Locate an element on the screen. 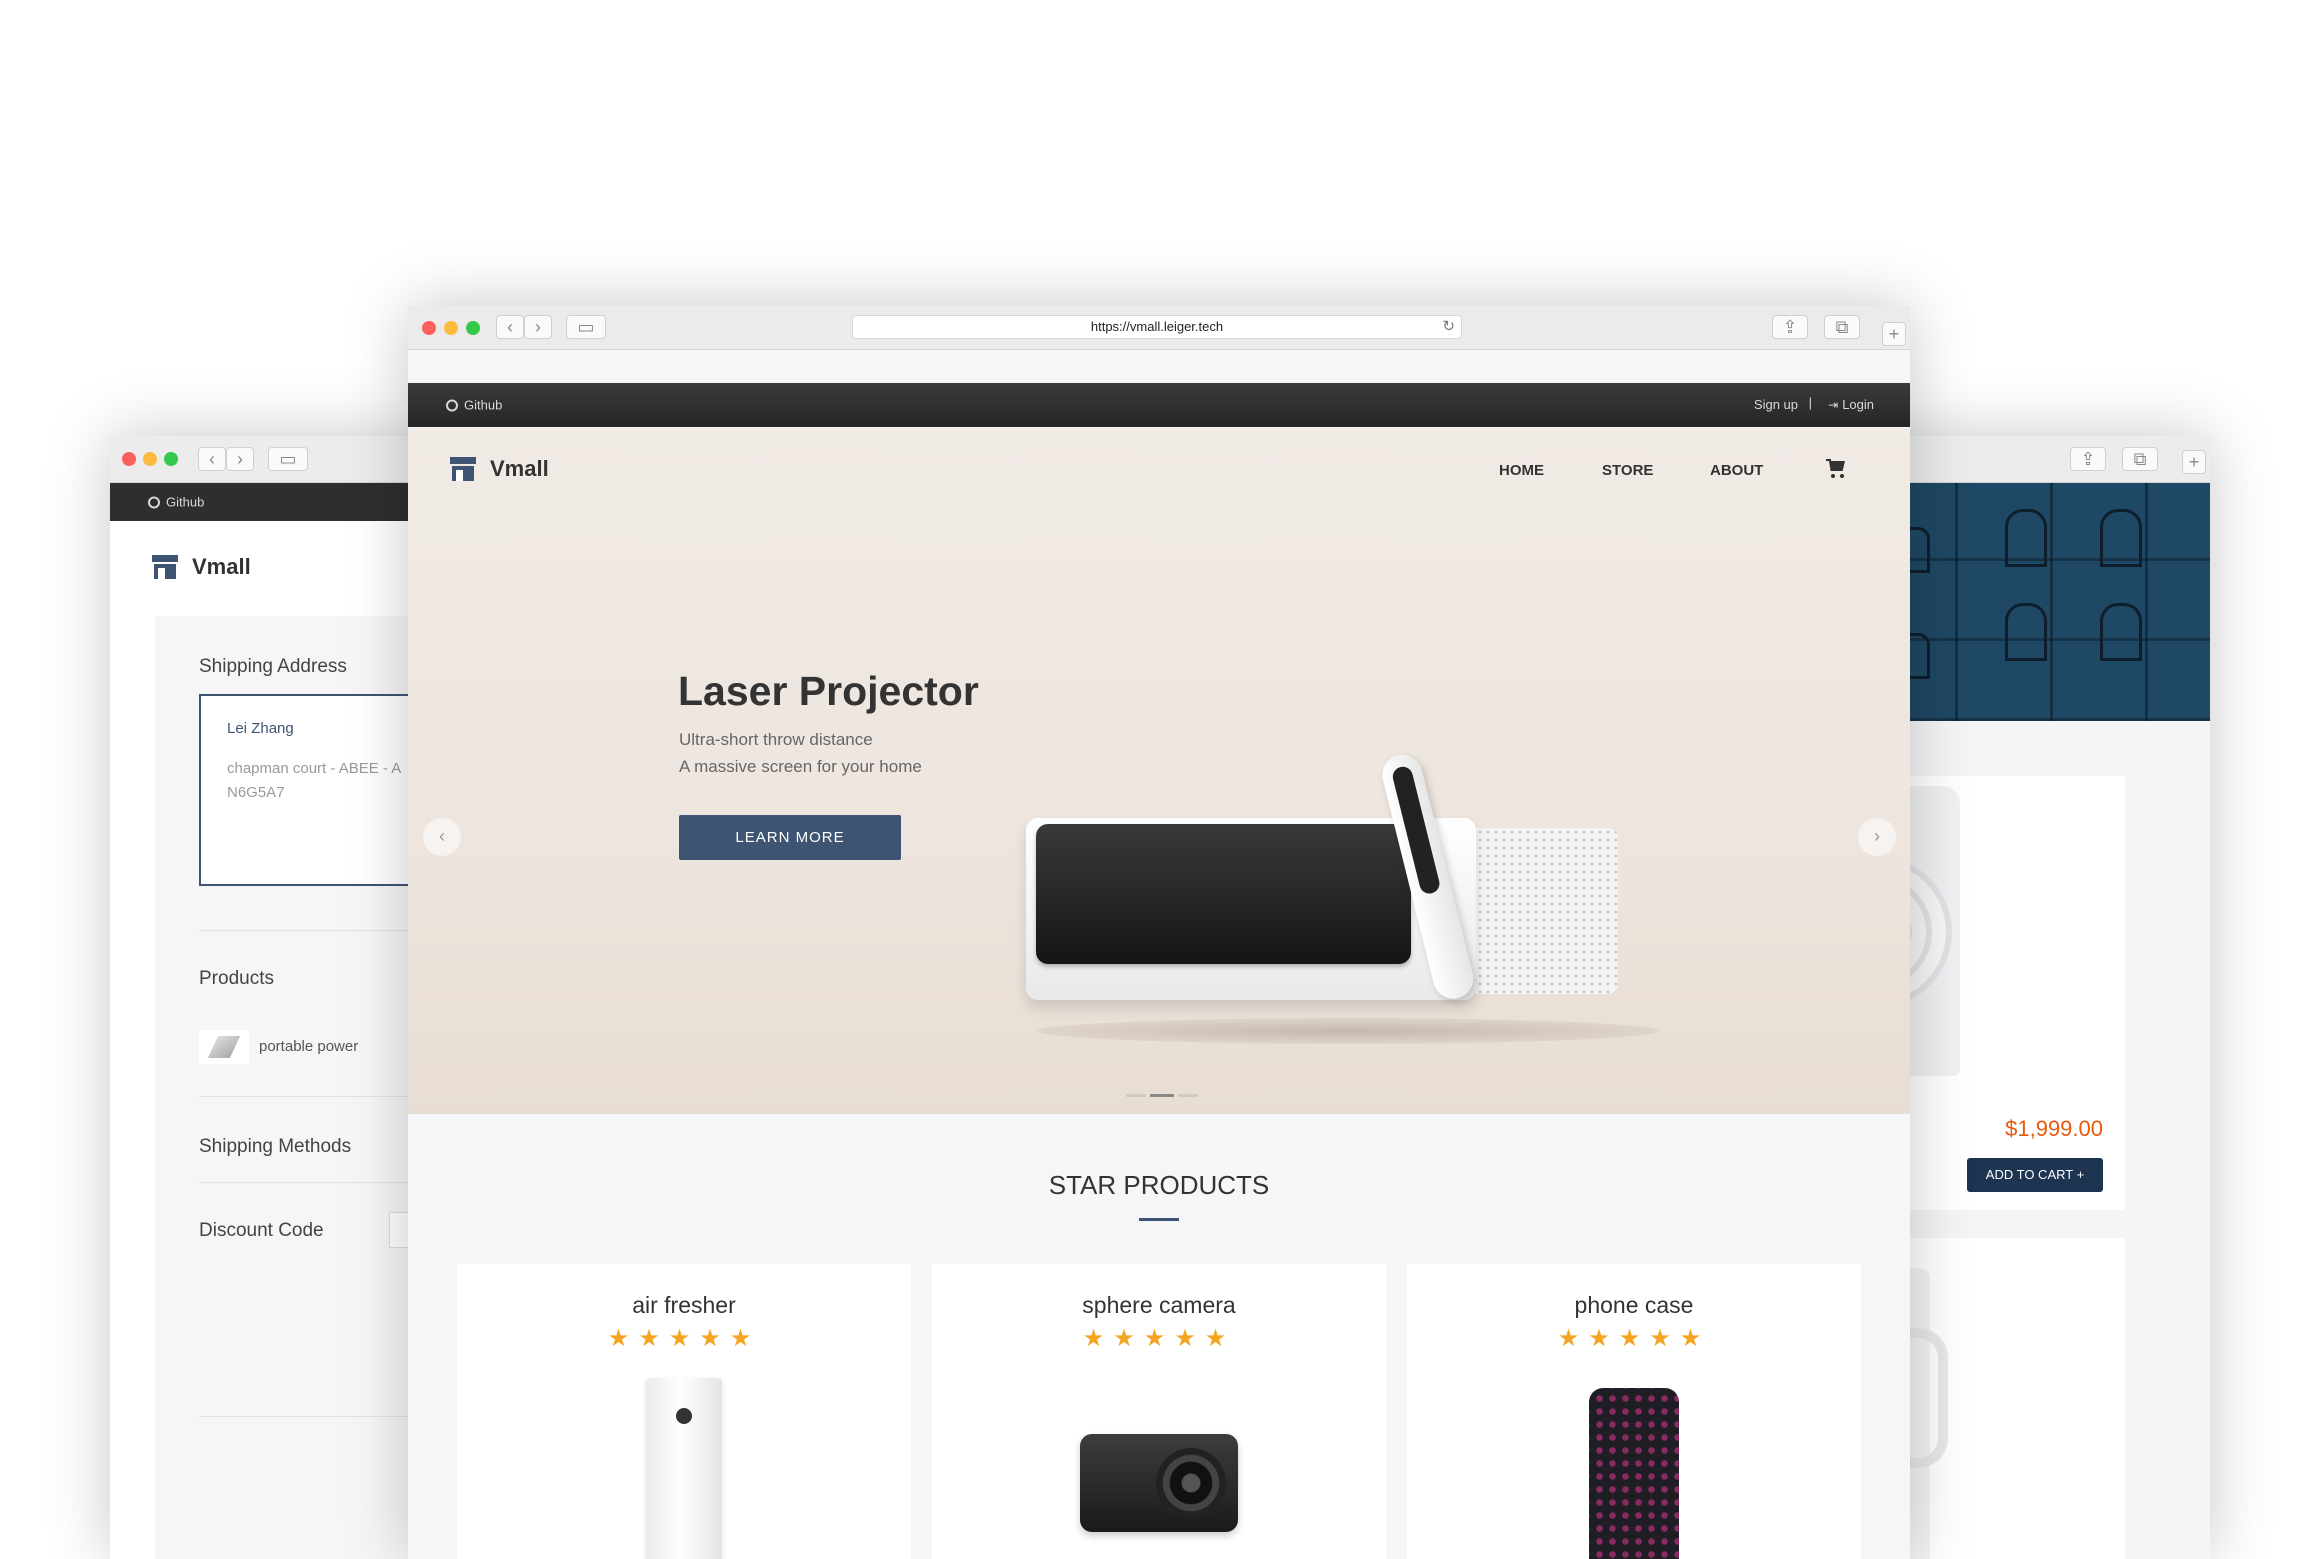 The width and height of the screenshot is (2300, 1559). product-name: portable power is located at coordinates (309, 1046).